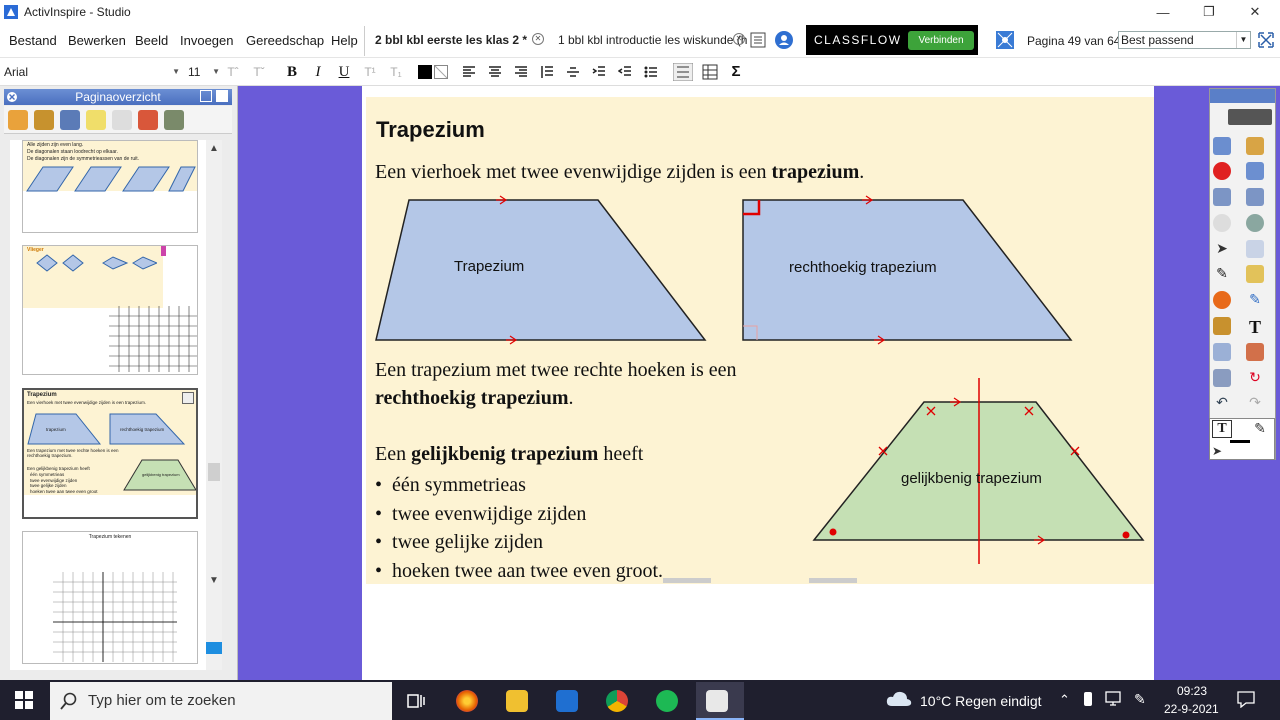  What do you see at coordinates (44, 120) in the screenshot?
I see `resource-library-icon` at bounding box center [44, 120].